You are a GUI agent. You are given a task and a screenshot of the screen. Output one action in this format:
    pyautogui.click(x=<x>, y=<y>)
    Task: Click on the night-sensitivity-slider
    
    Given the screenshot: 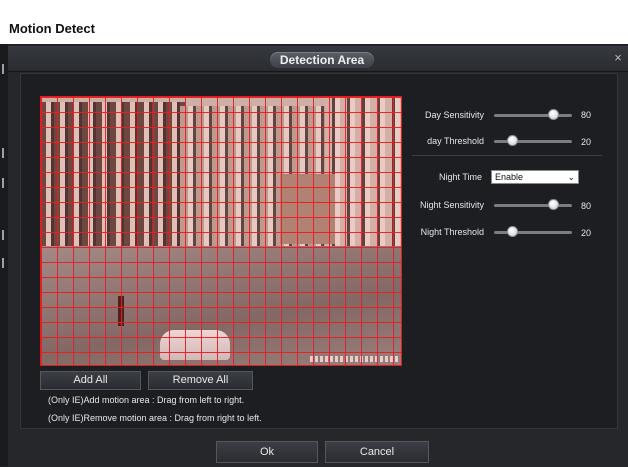 What is the action you would take?
    pyautogui.click(x=533, y=205)
    